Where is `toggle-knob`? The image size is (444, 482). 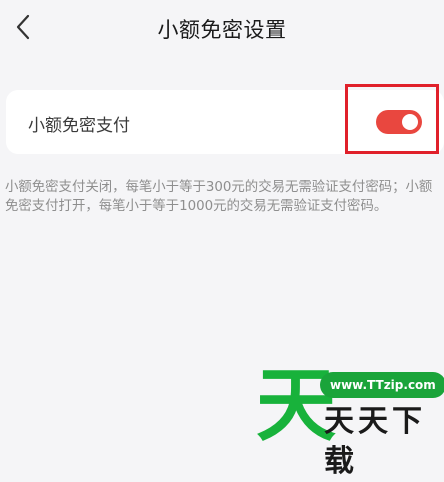 toggle-knob is located at coordinates (410, 122).